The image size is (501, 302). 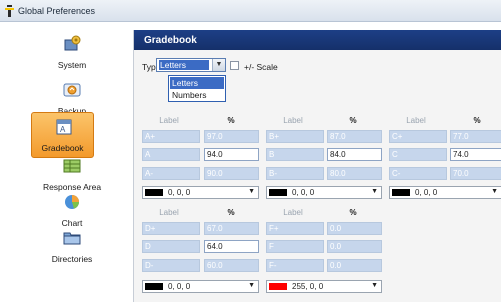 I want to click on grade-label-field: B+, so click(x=295, y=136).